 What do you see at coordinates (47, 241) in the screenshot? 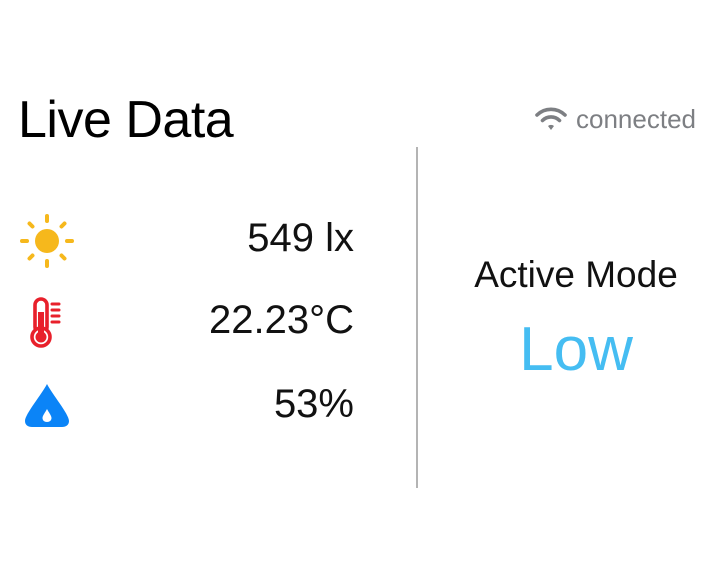
I see `sun-icon` at bounding box center [47, 241].